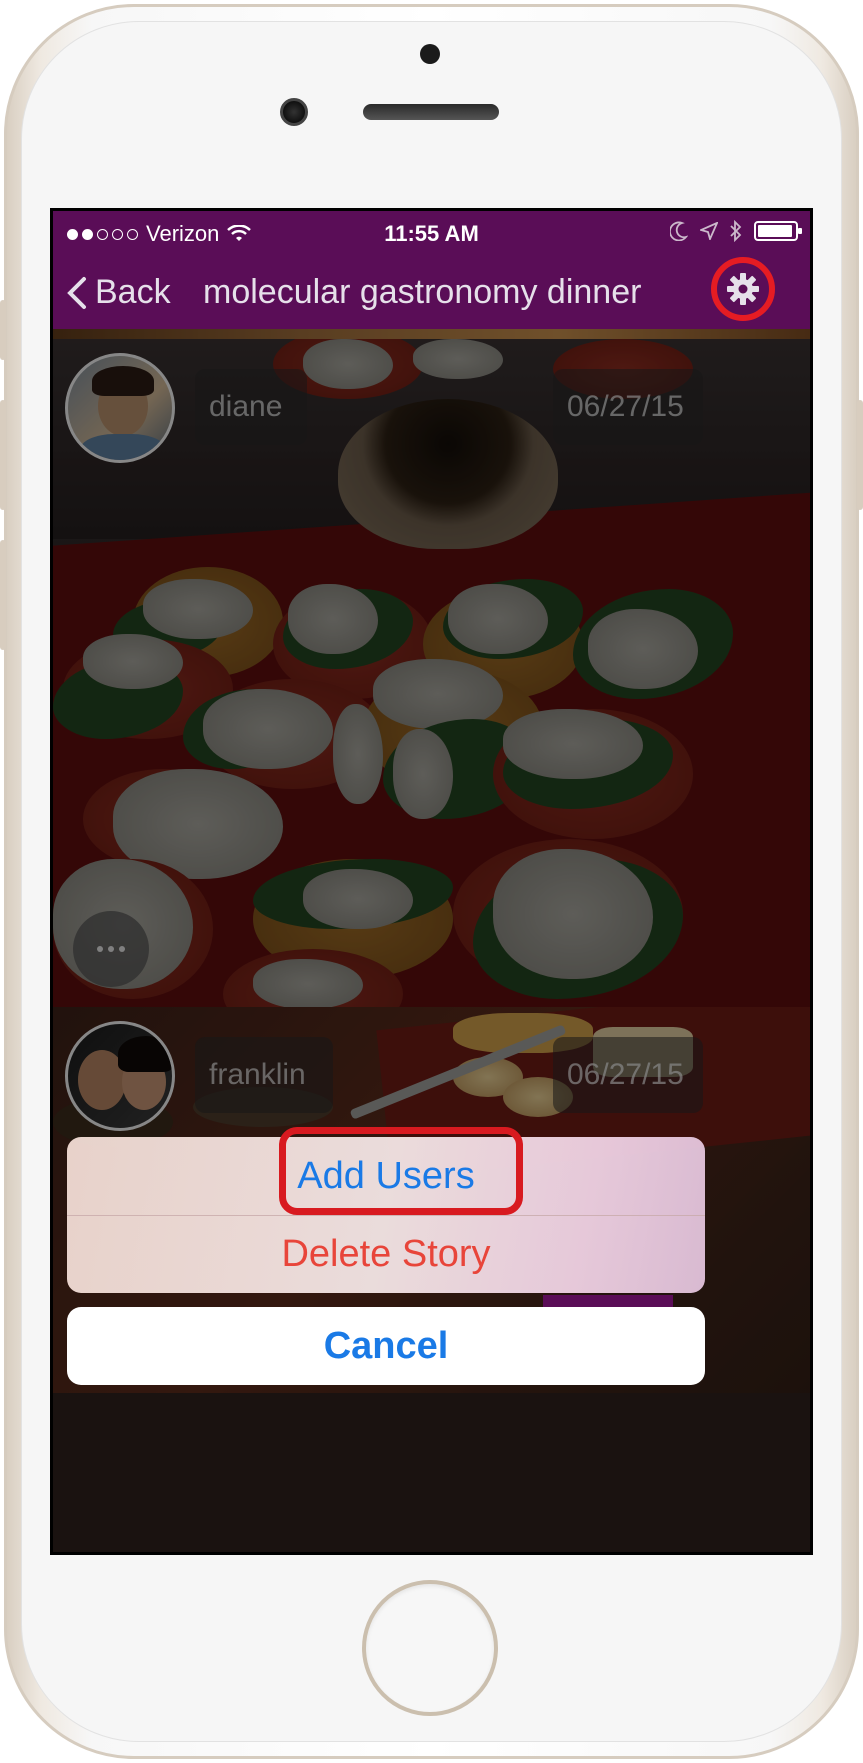  What do you see at coordinates (679, 231) in the screenshot?
I see `moon-icon` at bounding box center [679, 231].